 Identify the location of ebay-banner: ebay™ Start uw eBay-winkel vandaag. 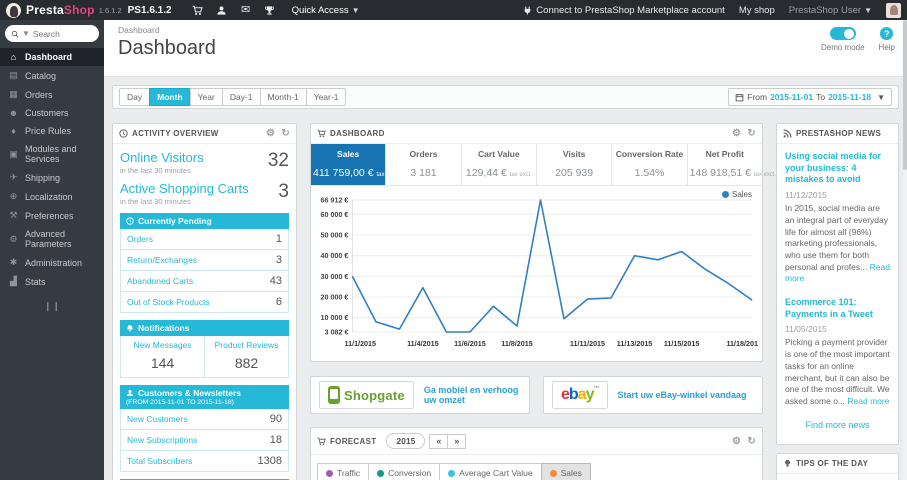
(653, 395).